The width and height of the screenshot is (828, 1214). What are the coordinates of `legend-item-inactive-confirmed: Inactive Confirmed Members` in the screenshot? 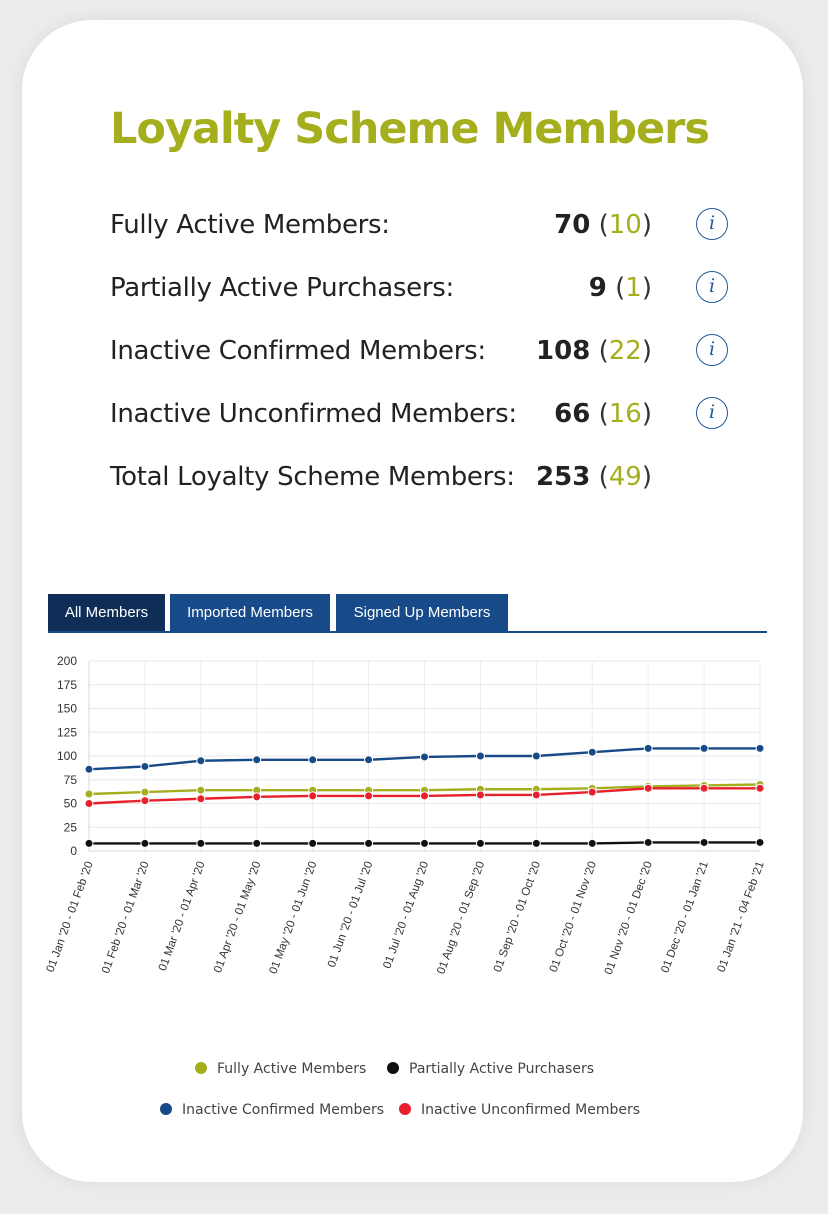 It's located at (272, 1110).